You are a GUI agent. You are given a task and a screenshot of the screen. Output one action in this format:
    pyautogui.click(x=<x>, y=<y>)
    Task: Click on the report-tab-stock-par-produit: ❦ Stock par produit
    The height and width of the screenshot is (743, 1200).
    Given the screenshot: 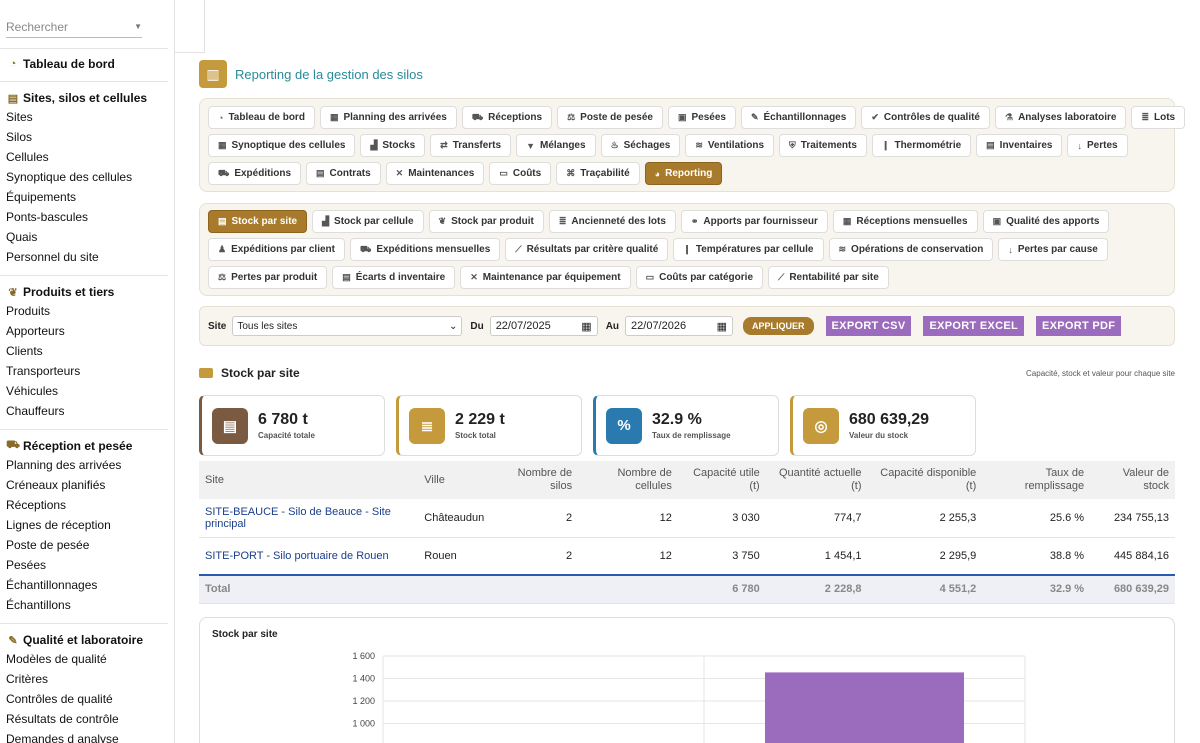 What is the action you would take?
    pyautogui.click(x=486, y=221)
    